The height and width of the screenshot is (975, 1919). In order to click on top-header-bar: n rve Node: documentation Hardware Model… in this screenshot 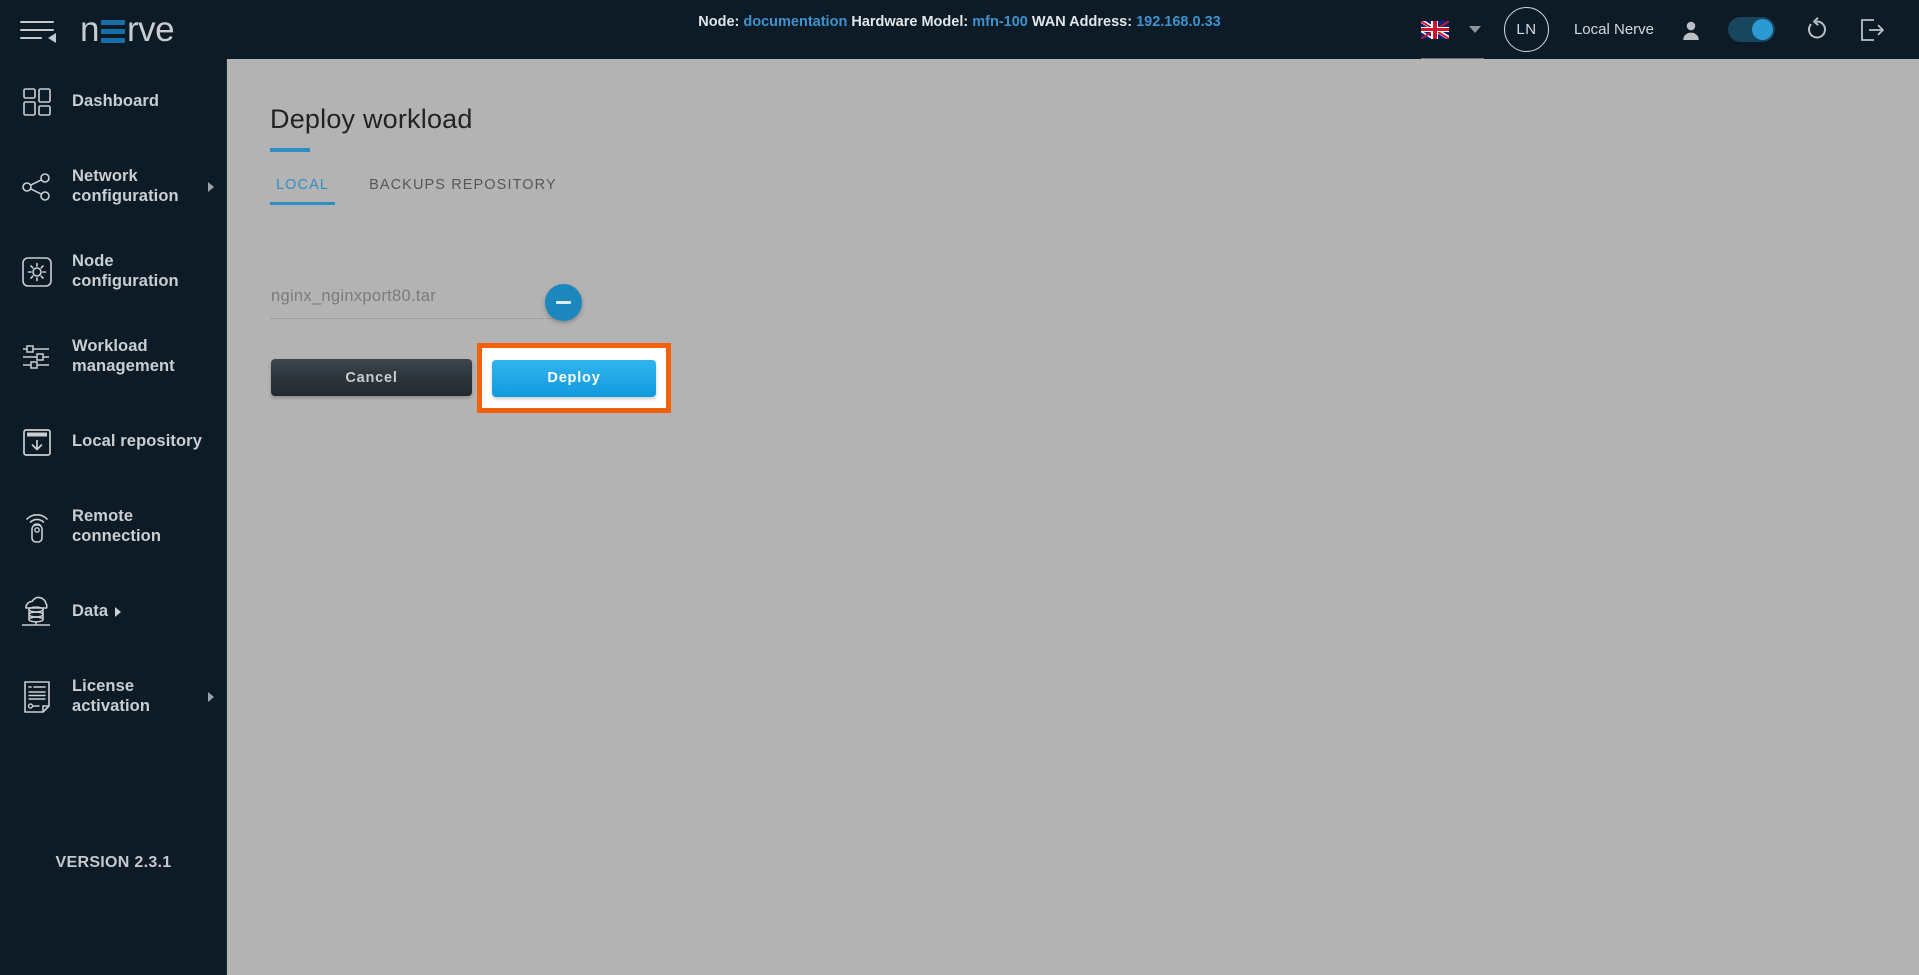, I will do `click(959, 29)`.